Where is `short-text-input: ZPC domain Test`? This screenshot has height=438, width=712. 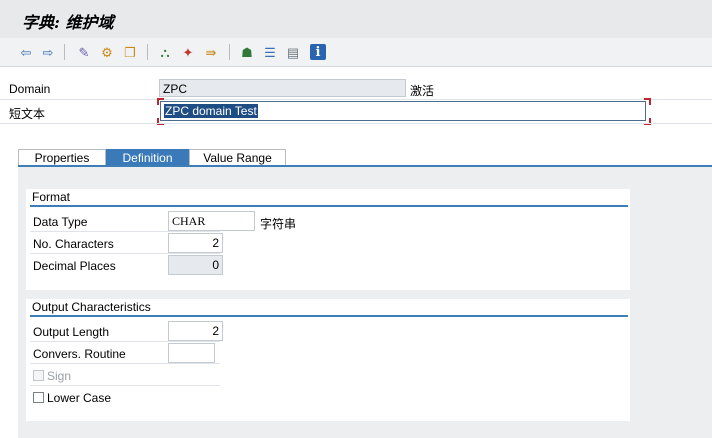 short-text-input: ZPC domain Test is located at coordinates (403, 111).